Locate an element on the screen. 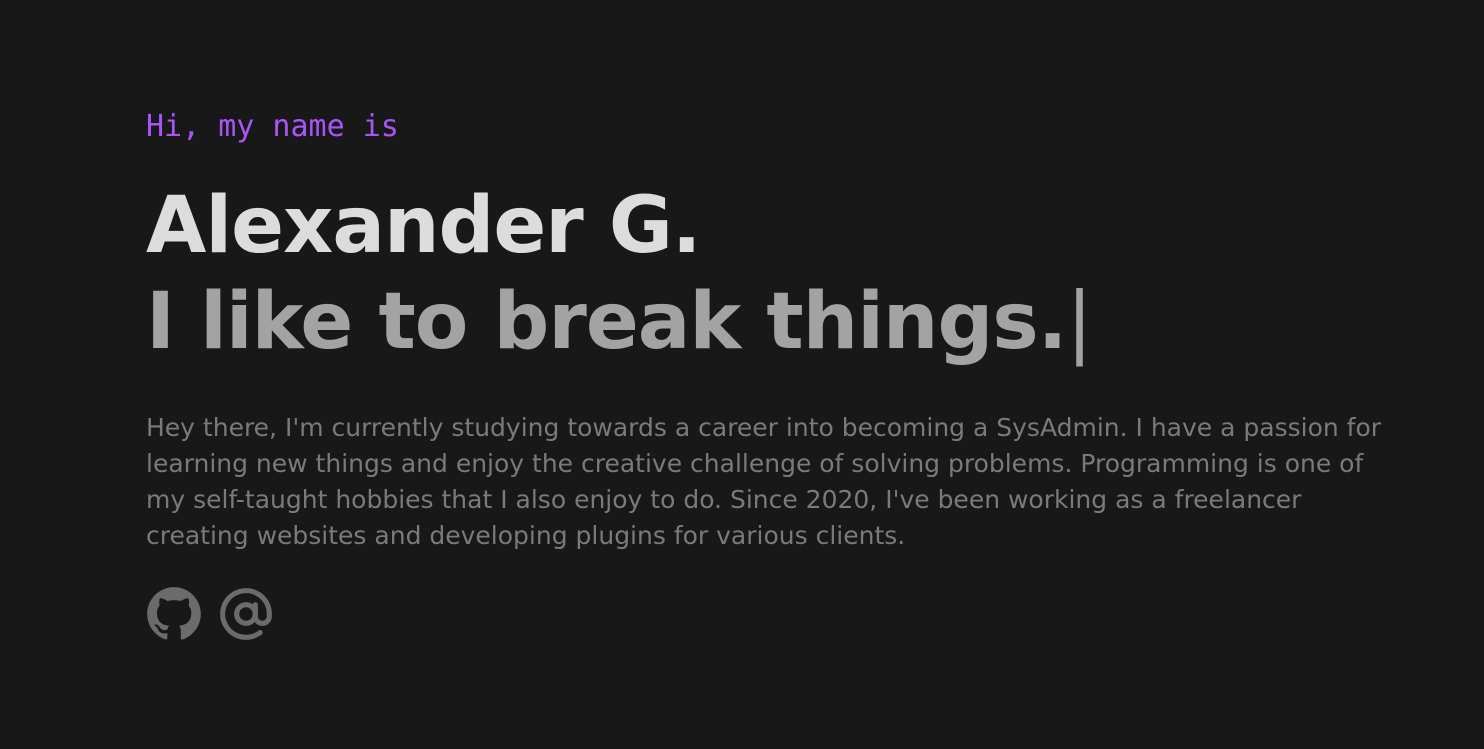  name-heading: Alexander G. is located at coordinates (424, 226).